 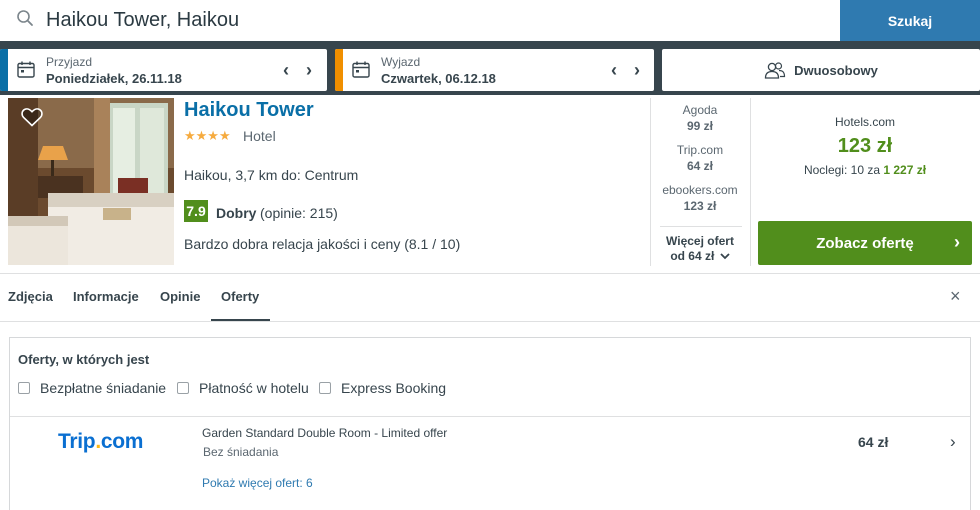 I want to click on room-type-selector: Dwuosobowy, so click(x=821, y=70).